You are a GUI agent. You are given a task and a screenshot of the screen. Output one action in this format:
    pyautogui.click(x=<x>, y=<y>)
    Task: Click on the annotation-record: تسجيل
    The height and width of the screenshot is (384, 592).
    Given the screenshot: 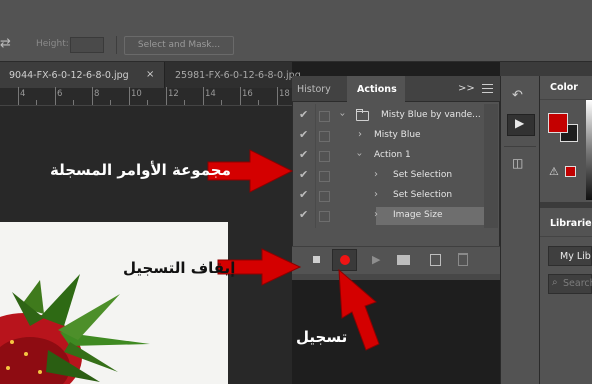 What is the action you would take?
    pyautogui.click(x=322, y=337)
    